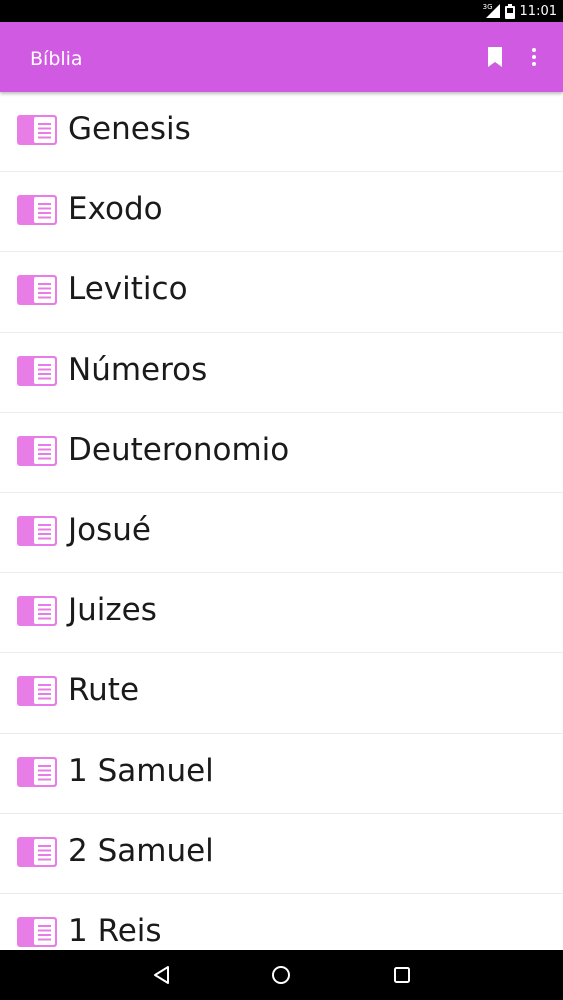 The height and width of the screenshot is (1000, 563). I want to click on book-list-item: 2 Samuel, so click(281, 854).